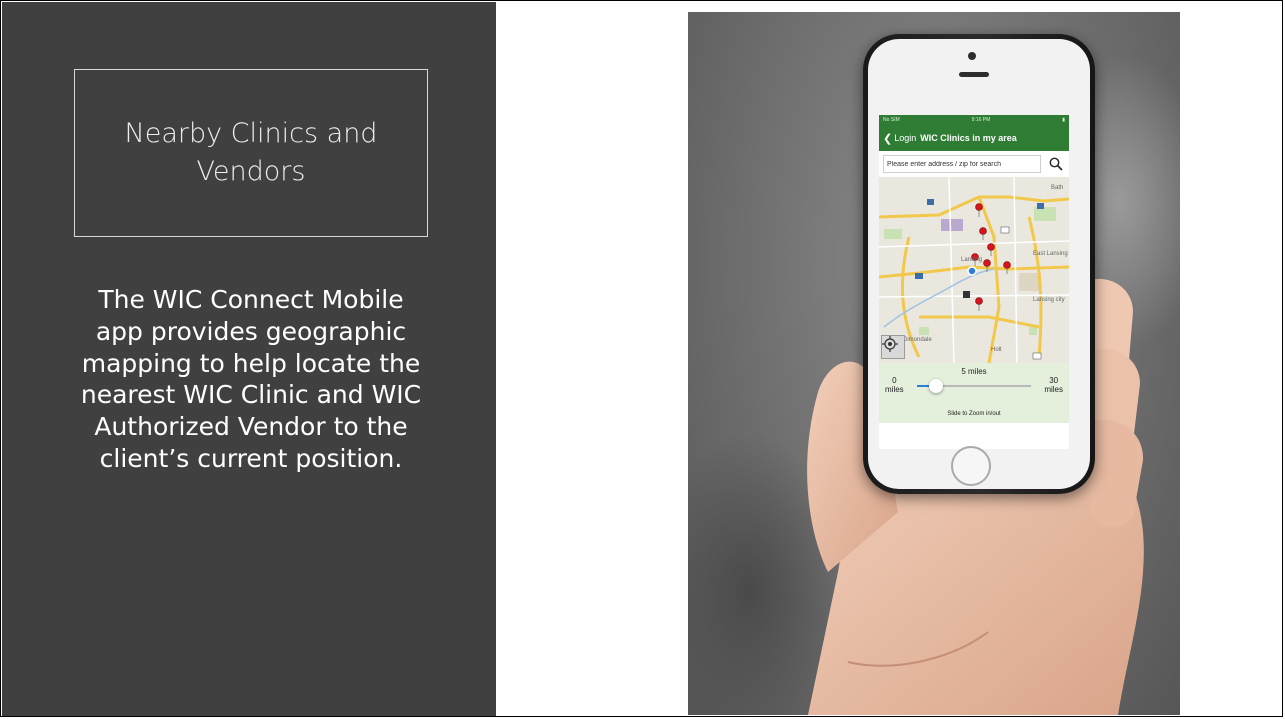 This screenshot has width=1285, height=719. What do you see at coordinates (996, 350) in the screenshot?
I see `map-label-holt: Holt` at bounding box center [996, 350].